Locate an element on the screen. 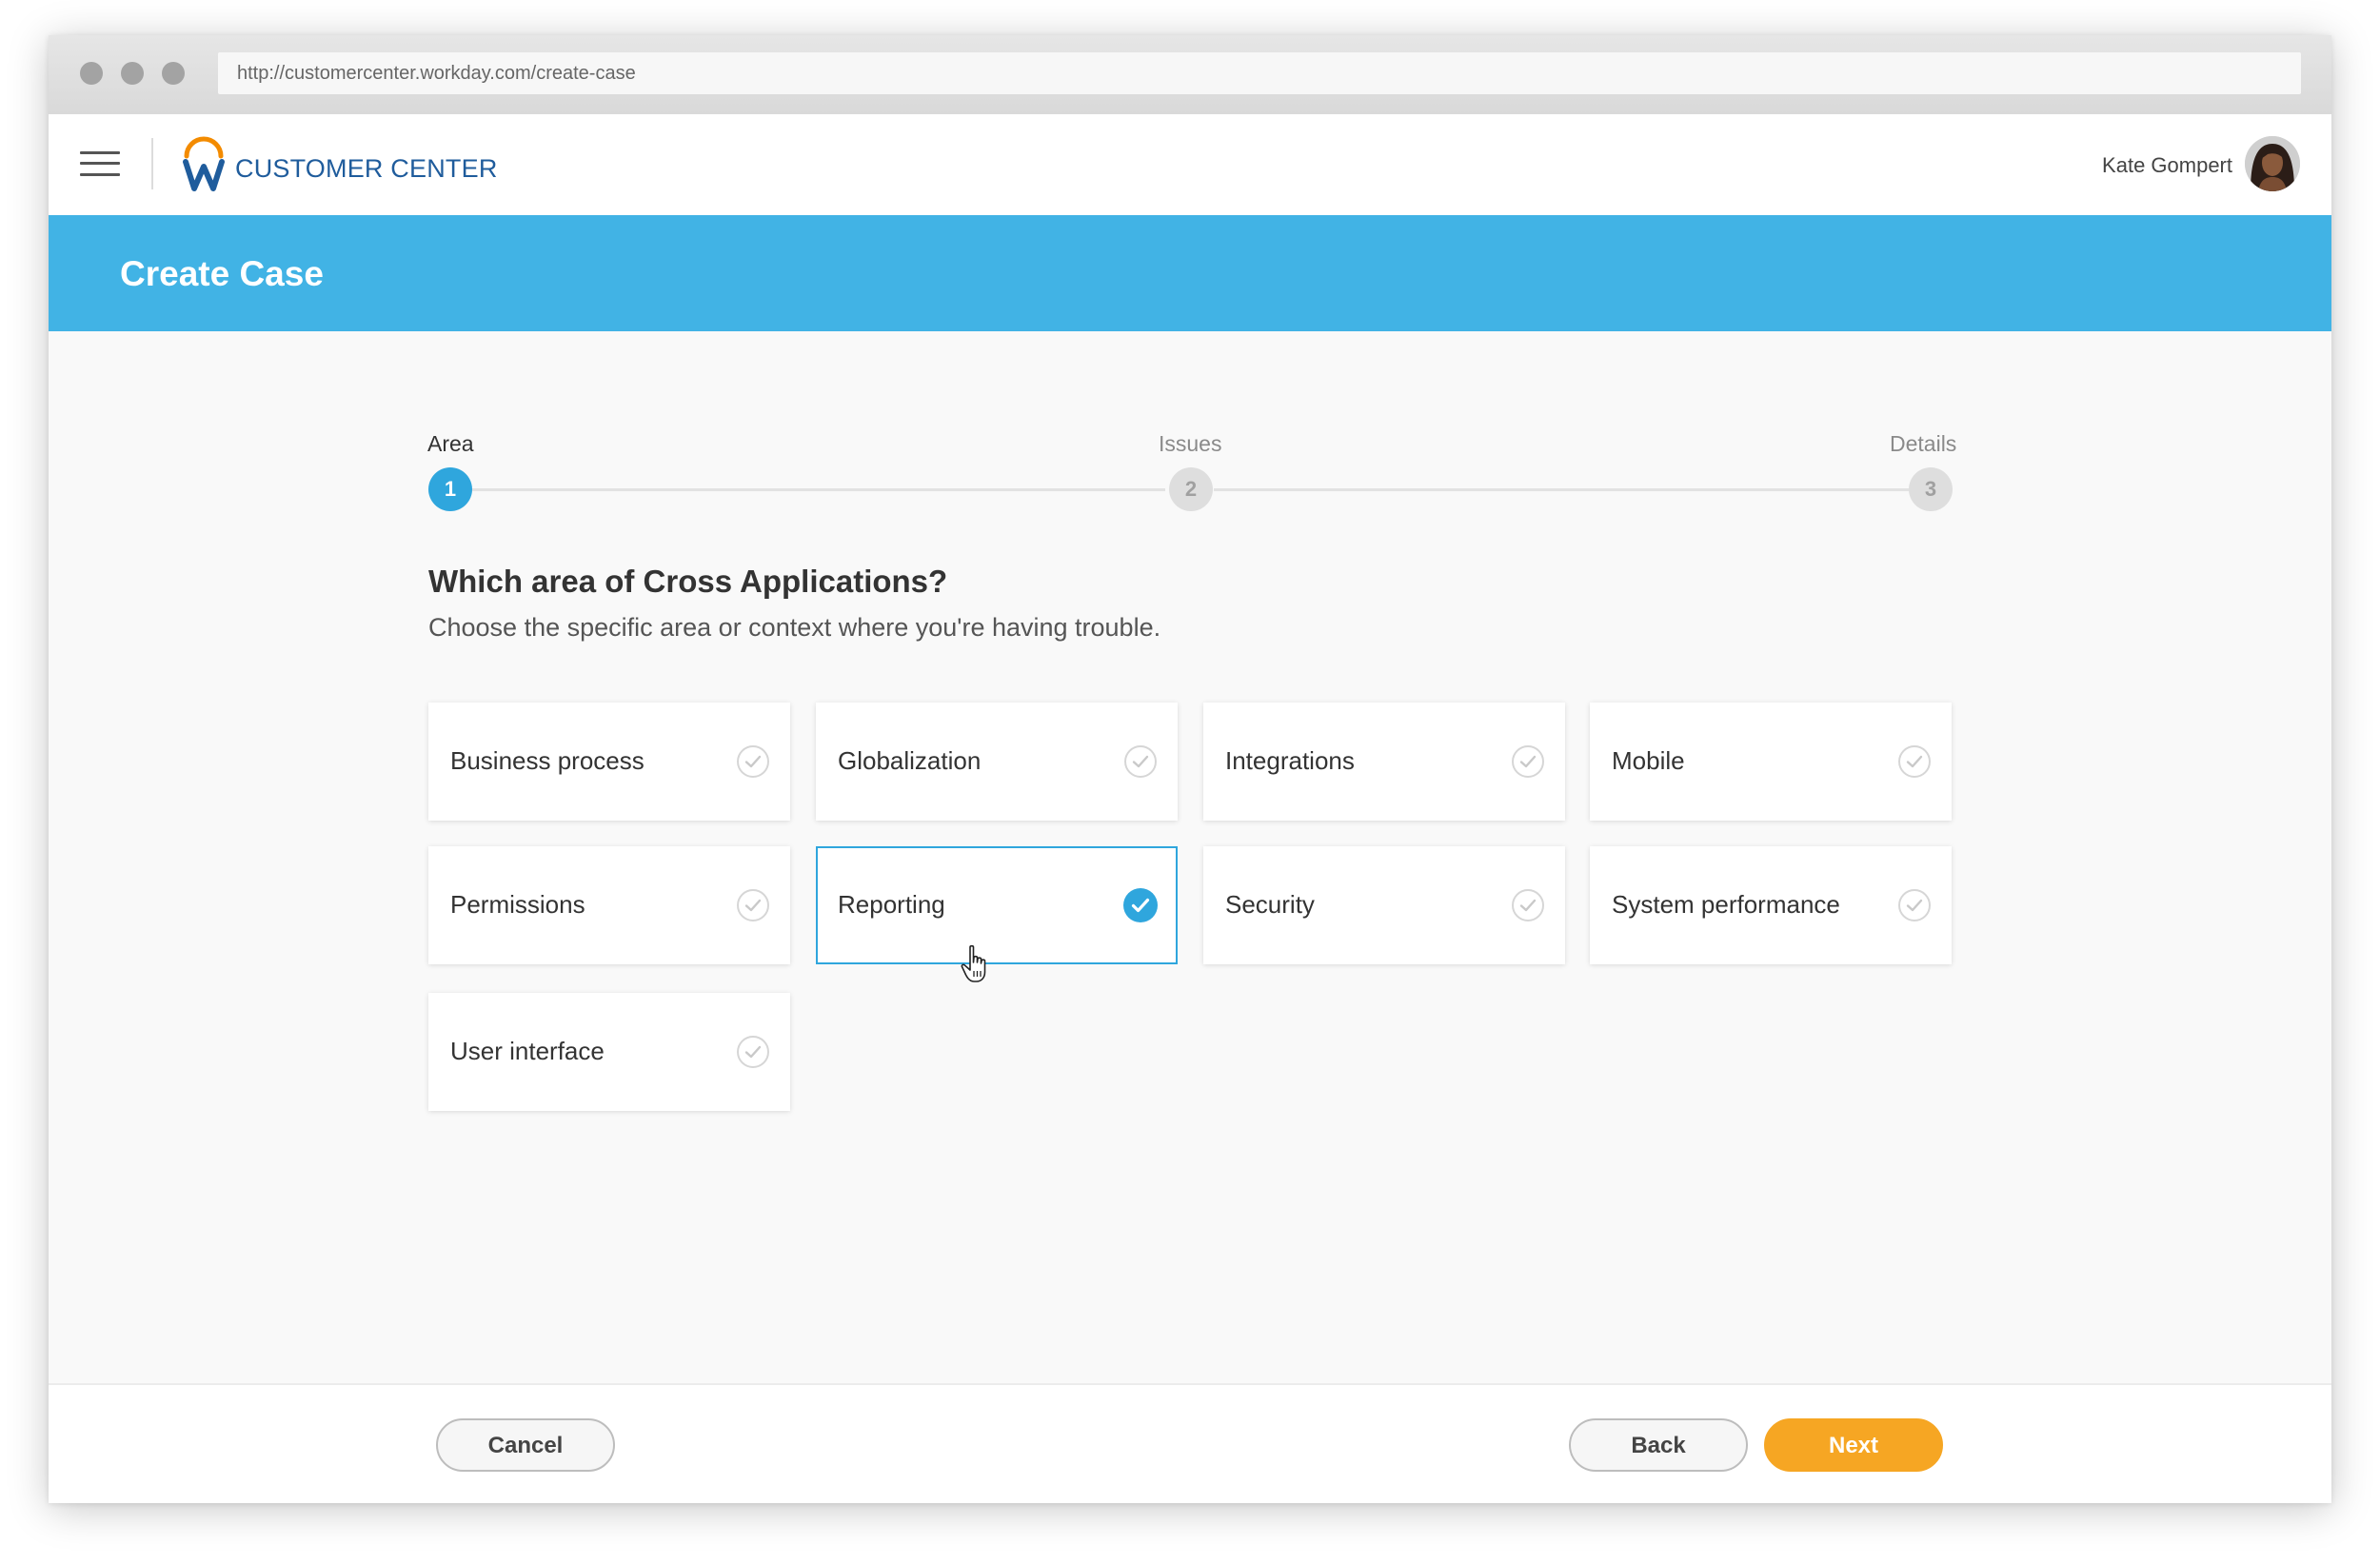 The height and width of the screenshot is (1565, 2380). option-label: Mobile is located at coordinates (1648, 761).